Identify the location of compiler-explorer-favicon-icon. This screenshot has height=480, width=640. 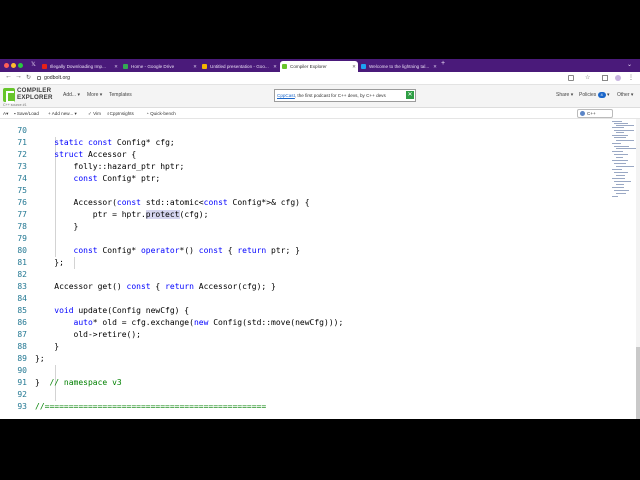
(284, 66).